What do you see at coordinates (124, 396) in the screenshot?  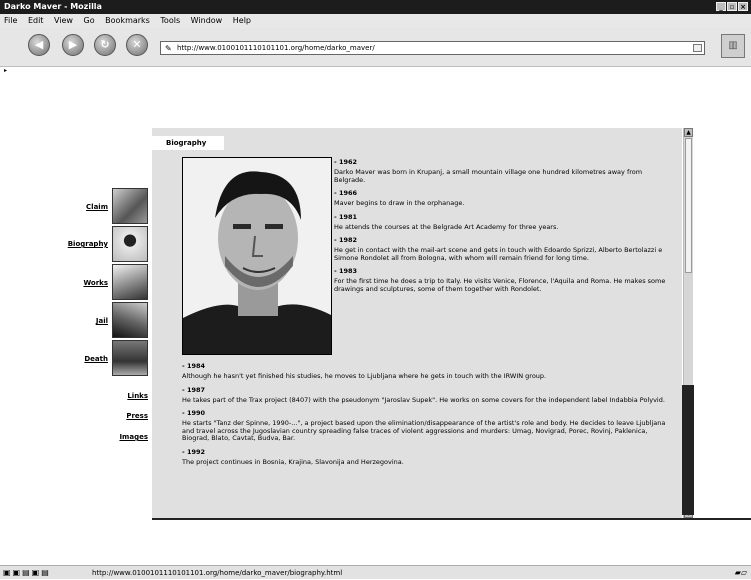 I see `nav-link-links: Links` at bounding box center [124, 396].